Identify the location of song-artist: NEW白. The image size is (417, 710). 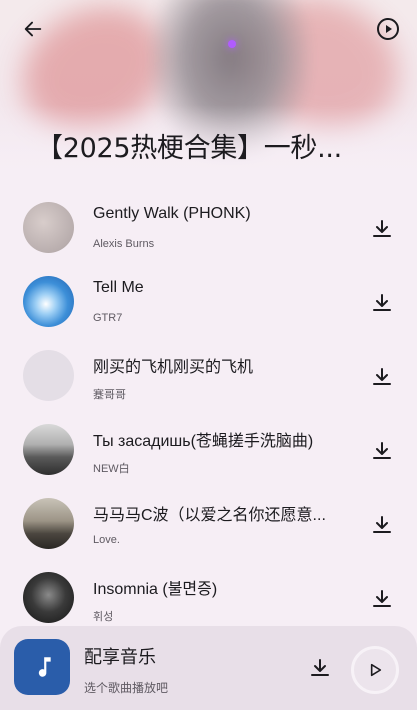
(111, 469).